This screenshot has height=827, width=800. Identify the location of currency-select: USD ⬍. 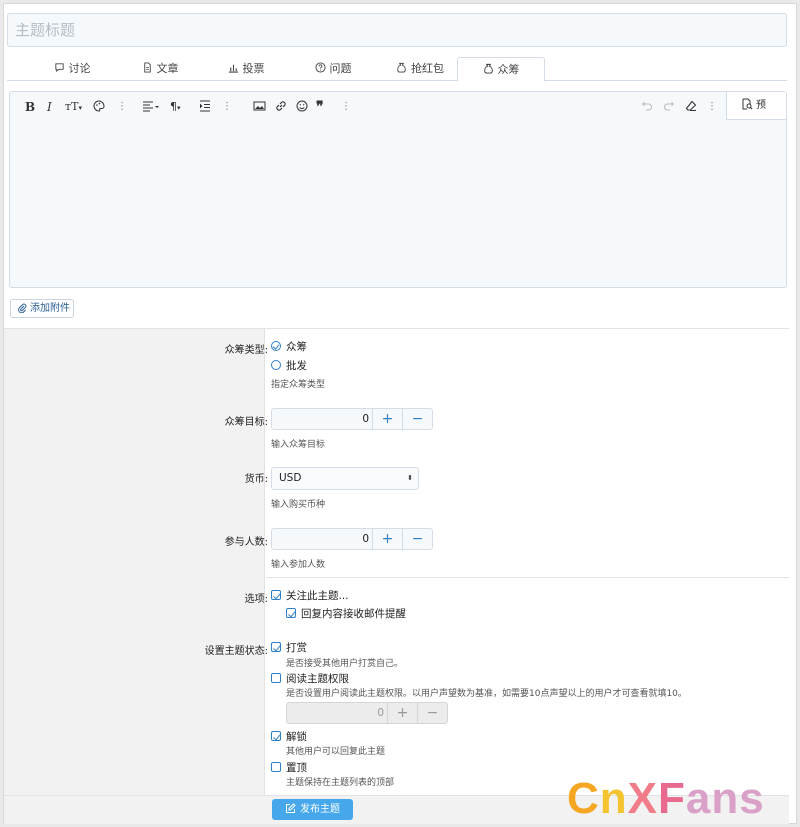
(345, 478).